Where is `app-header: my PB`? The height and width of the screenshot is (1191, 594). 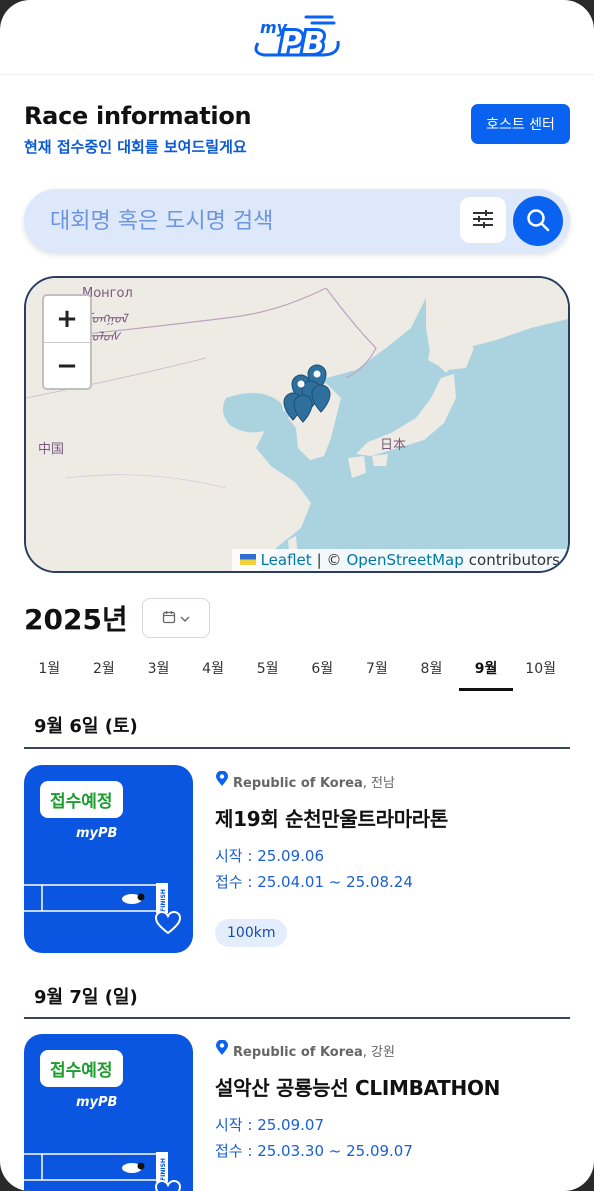
app-header: my PB is located at coordinates (297, 37).